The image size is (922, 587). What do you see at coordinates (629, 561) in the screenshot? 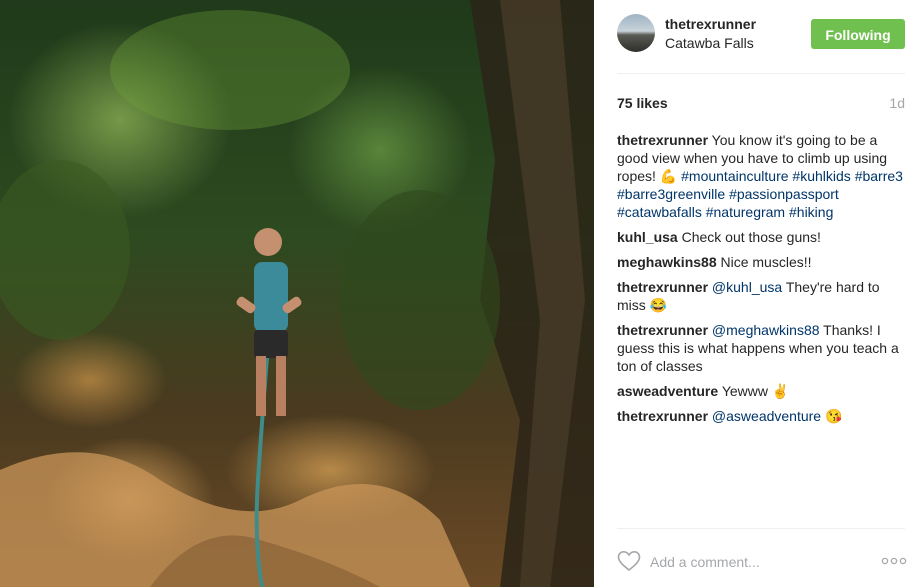
I see `heart-icon` at bounding box center [629, 561].